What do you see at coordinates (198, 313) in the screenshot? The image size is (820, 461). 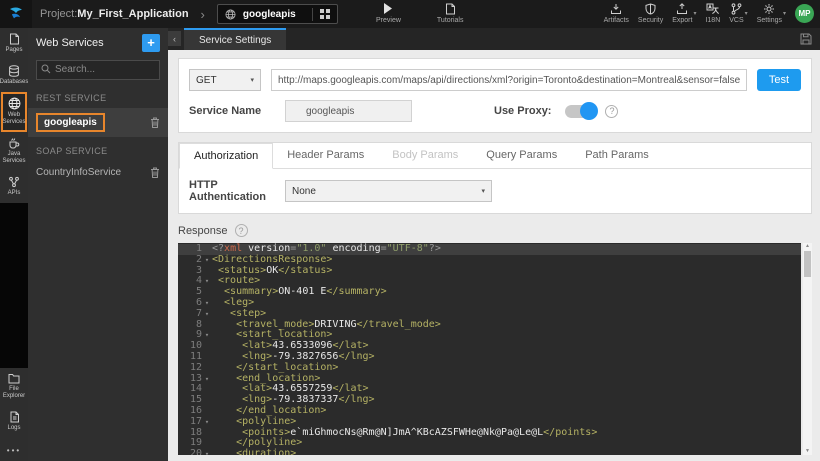 I see `line-number: 7` at bounding box center [198, 313].